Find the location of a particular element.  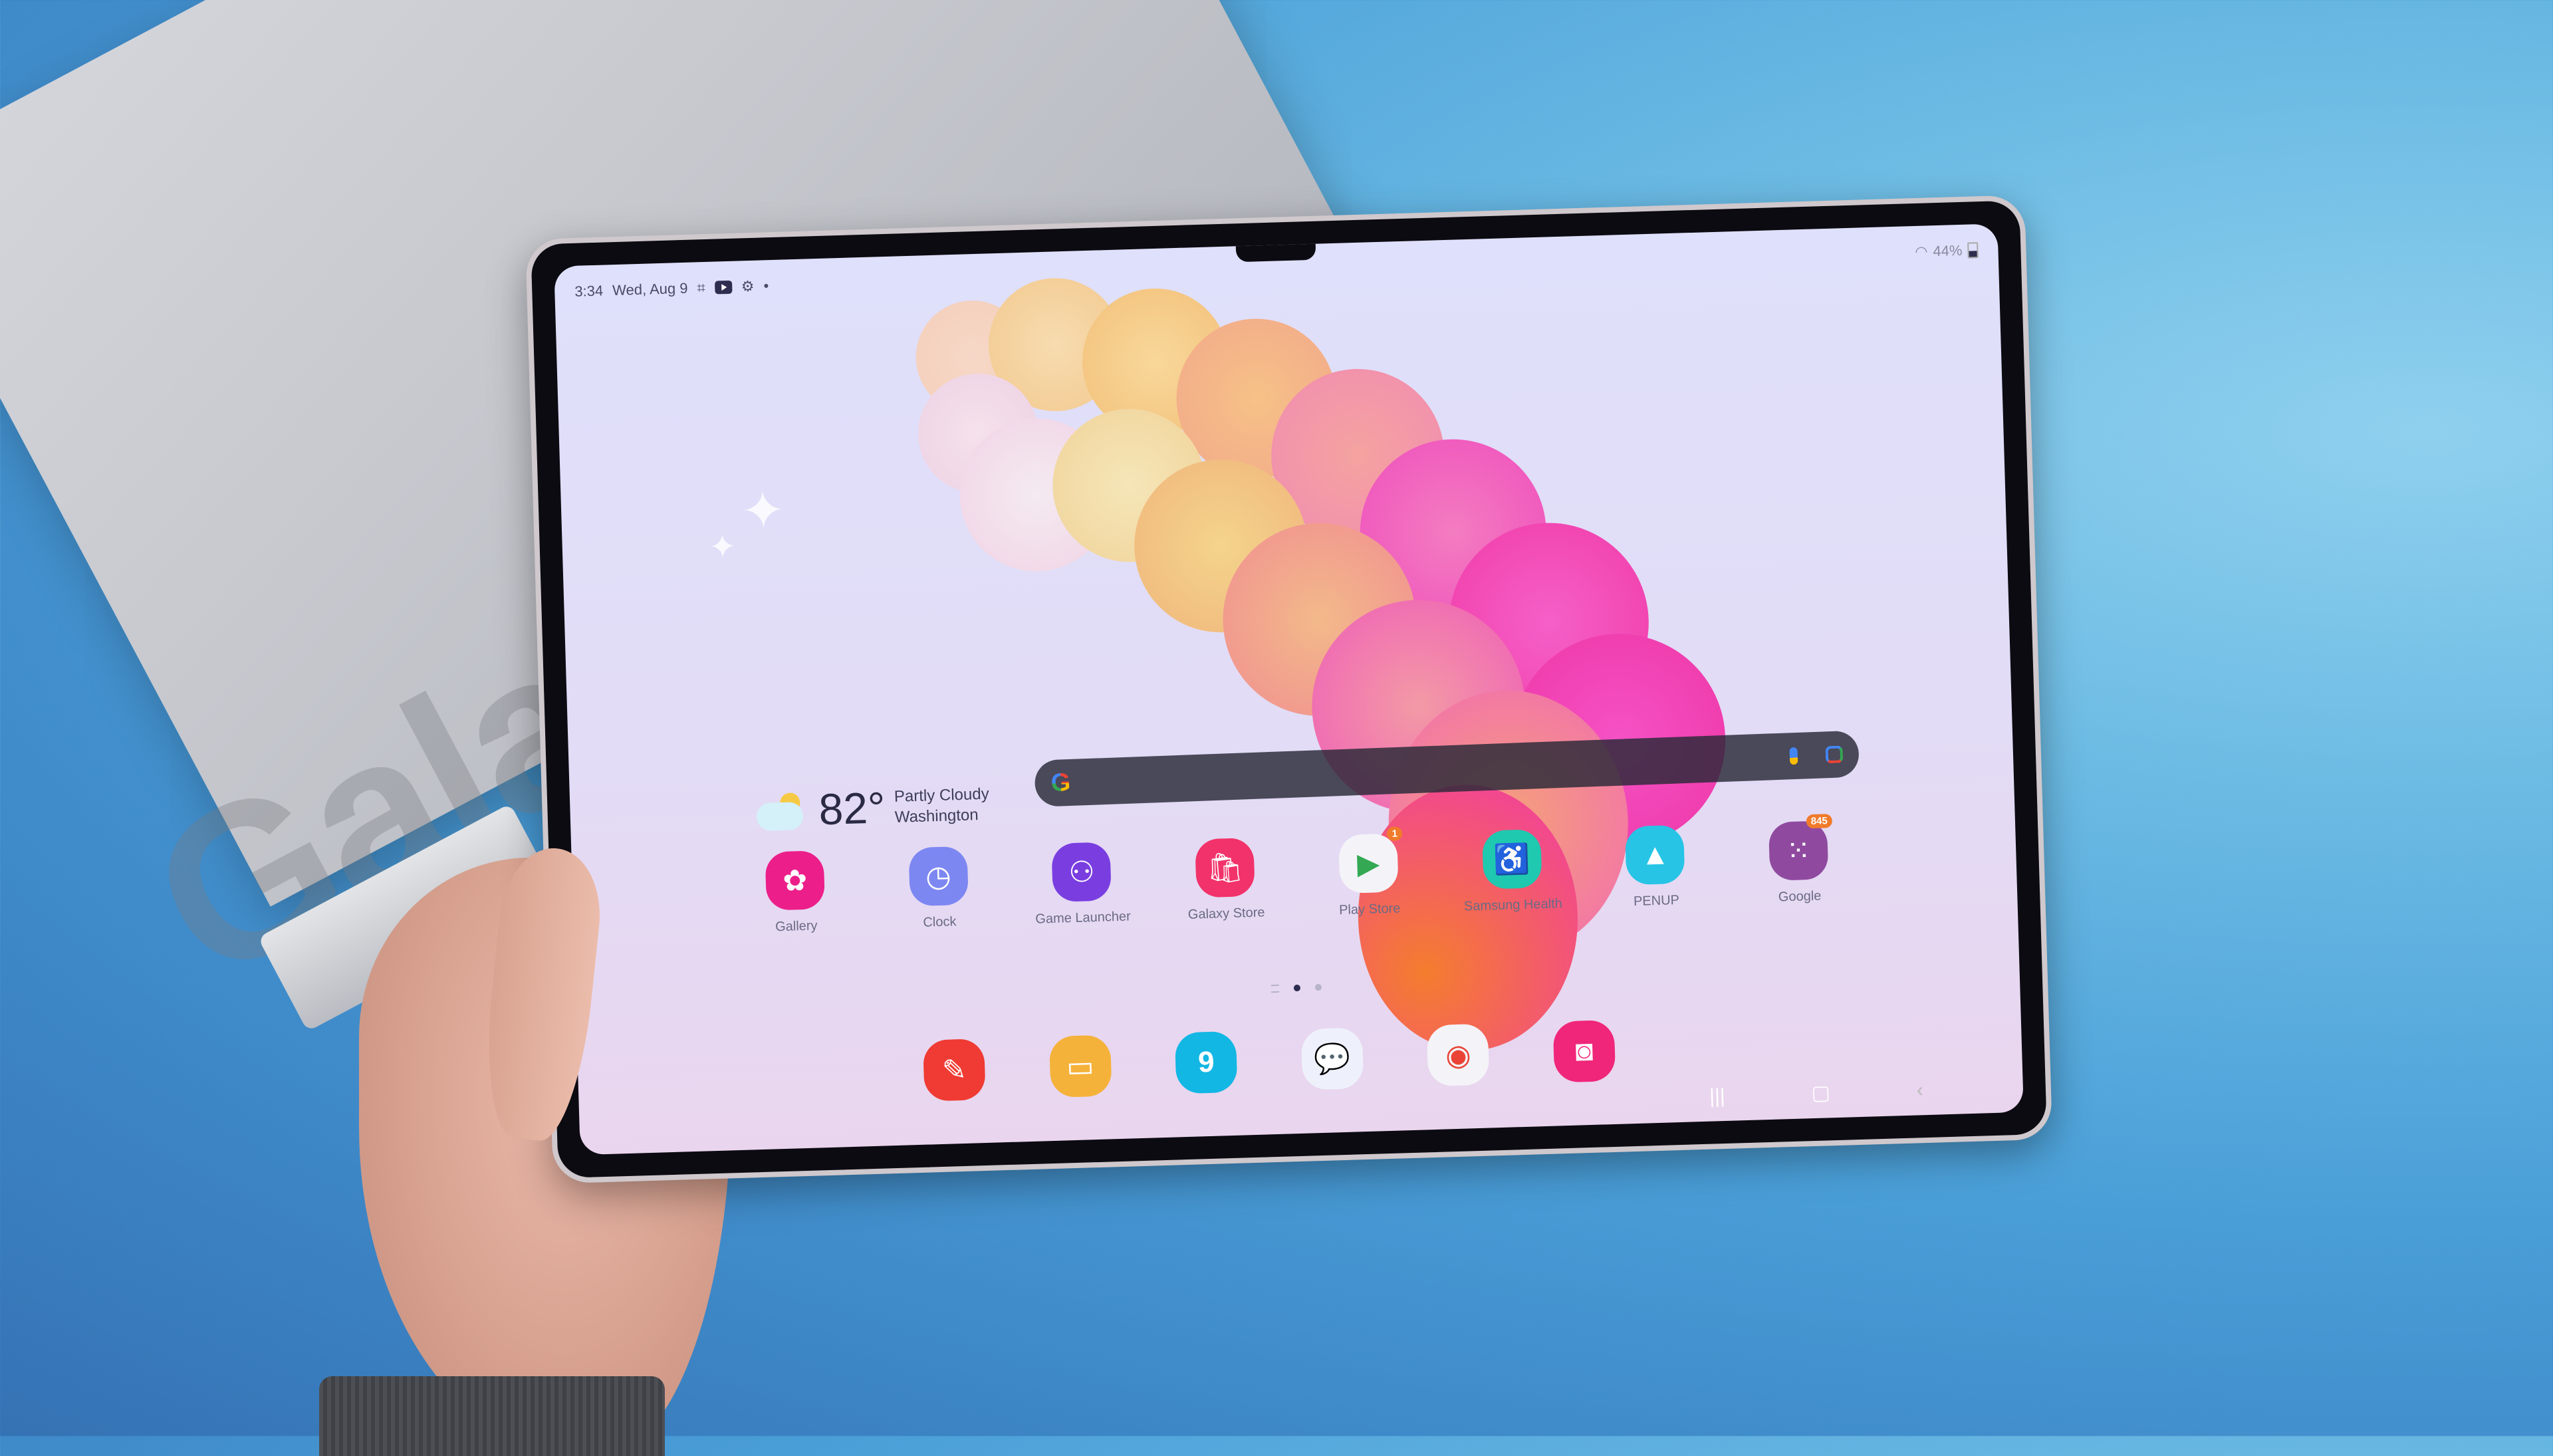

page-indicator is located at coordinates (1296, 988).